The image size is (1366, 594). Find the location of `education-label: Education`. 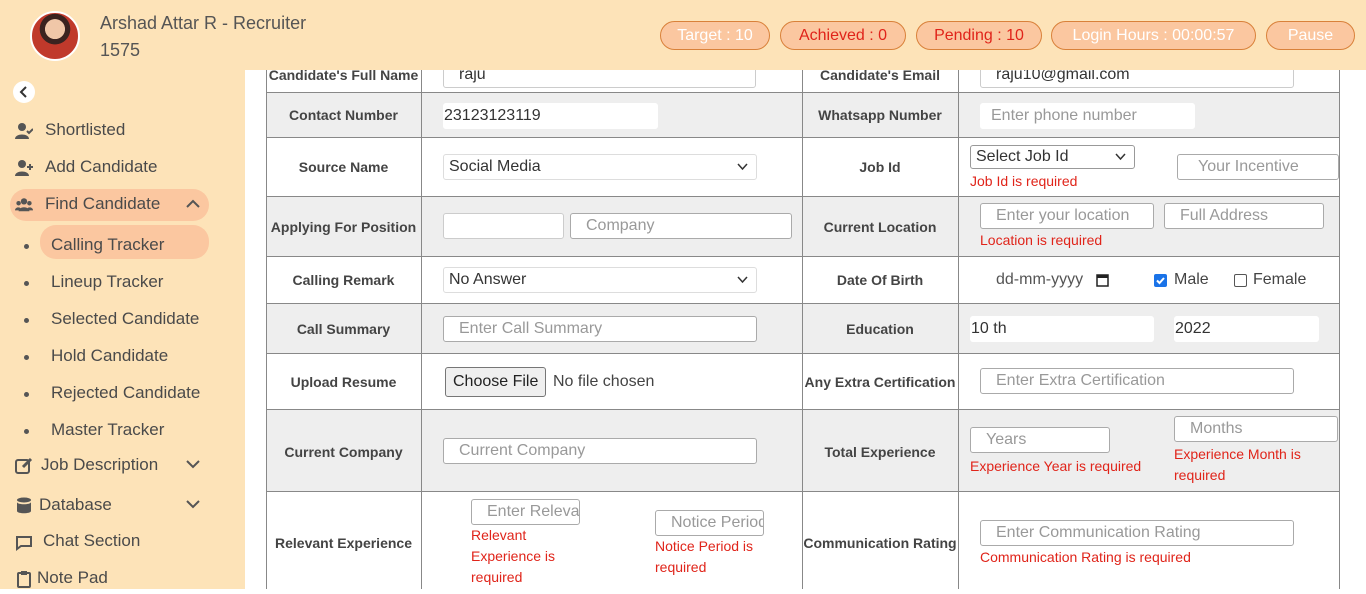

education-label: Education is located at coordinates (880, 329).